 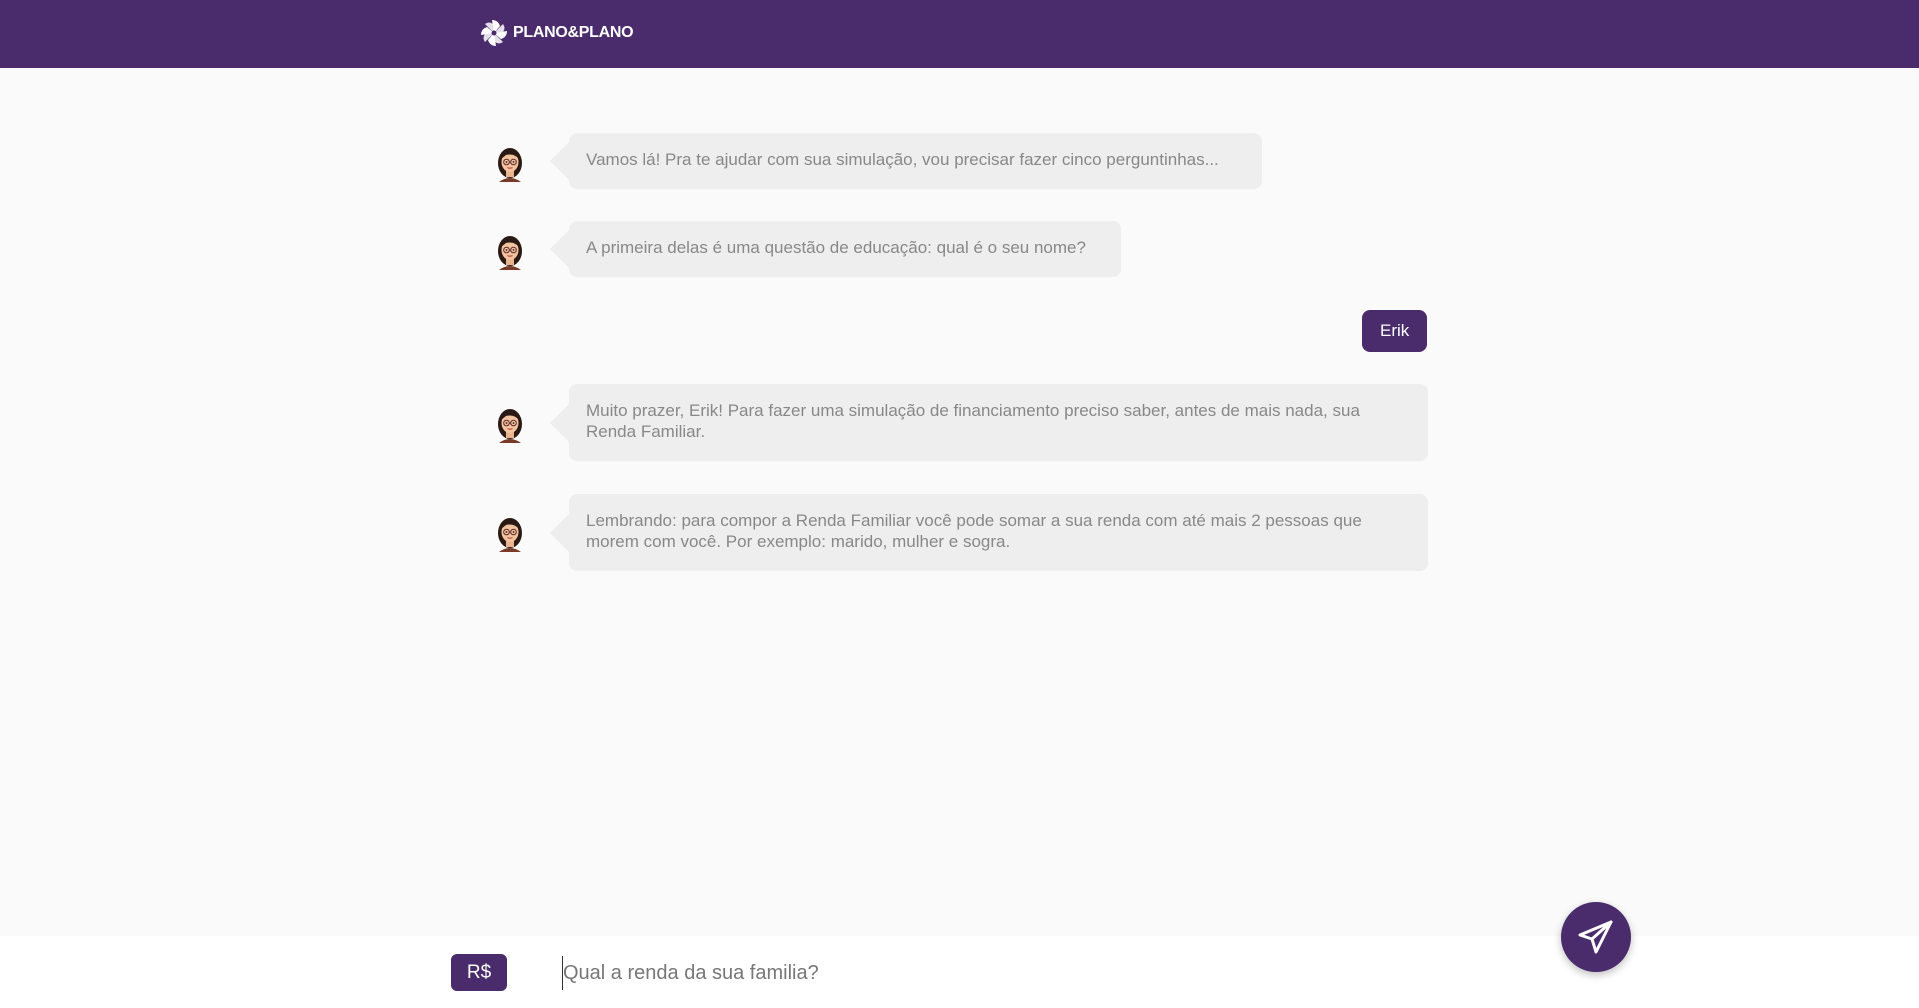 I want to click on send-button, so click(x=1596, y=937).